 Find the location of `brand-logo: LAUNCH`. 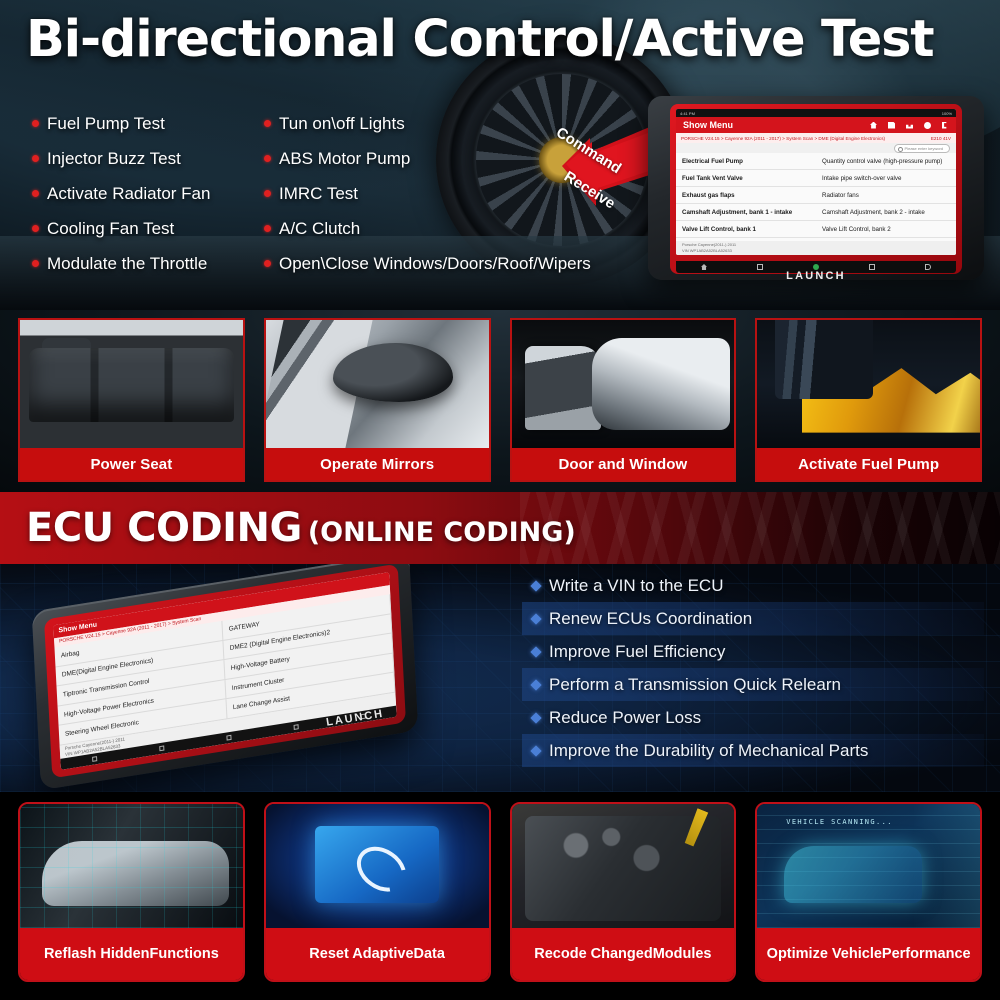

brand-logo: LAUNCH is located at coordinates (816, 276).